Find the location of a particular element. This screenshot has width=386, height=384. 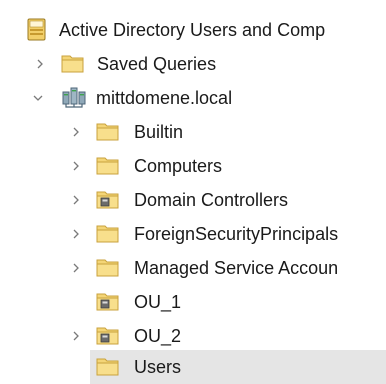

tree-item-label: Saved Queries is located at coordinates (157, 64).